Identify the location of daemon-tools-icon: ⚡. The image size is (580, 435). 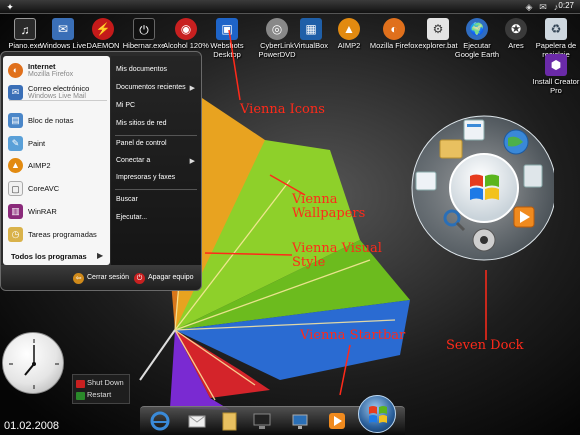
(103, 29).